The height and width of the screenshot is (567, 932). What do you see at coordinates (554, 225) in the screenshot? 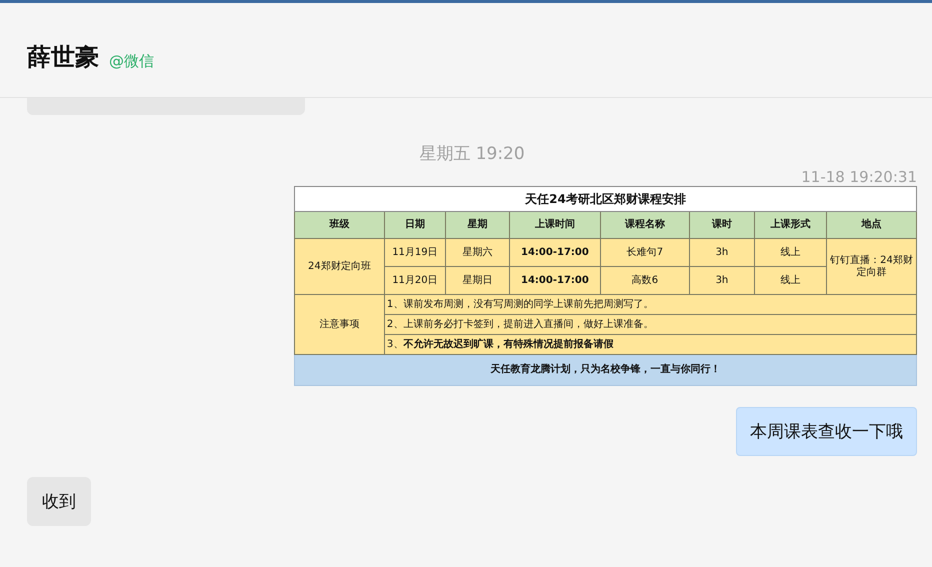
I see `table-cell: 上课时间` at bounding box center [554, 225].